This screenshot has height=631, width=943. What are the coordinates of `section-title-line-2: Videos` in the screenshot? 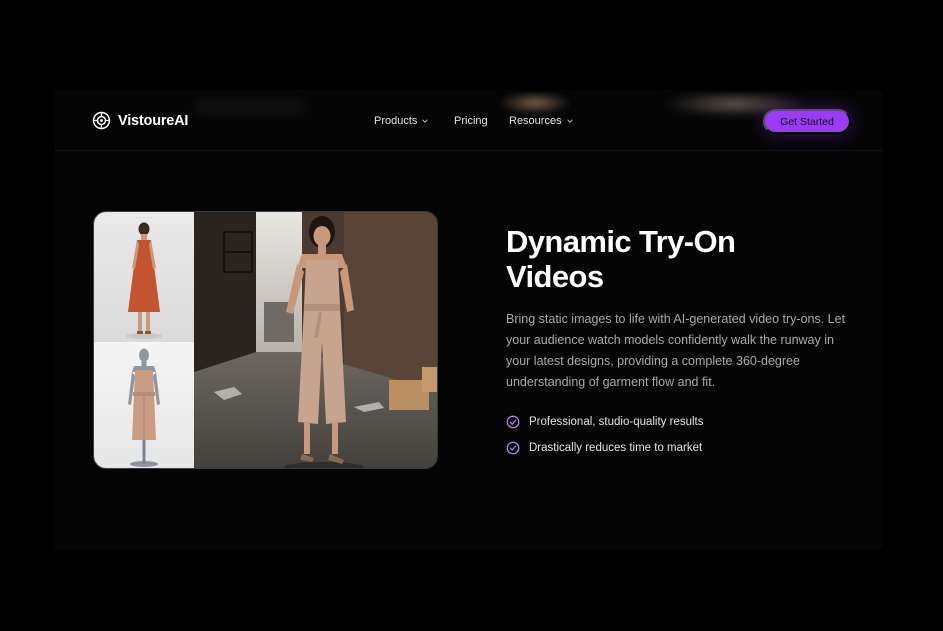 It's located at (555, 276).